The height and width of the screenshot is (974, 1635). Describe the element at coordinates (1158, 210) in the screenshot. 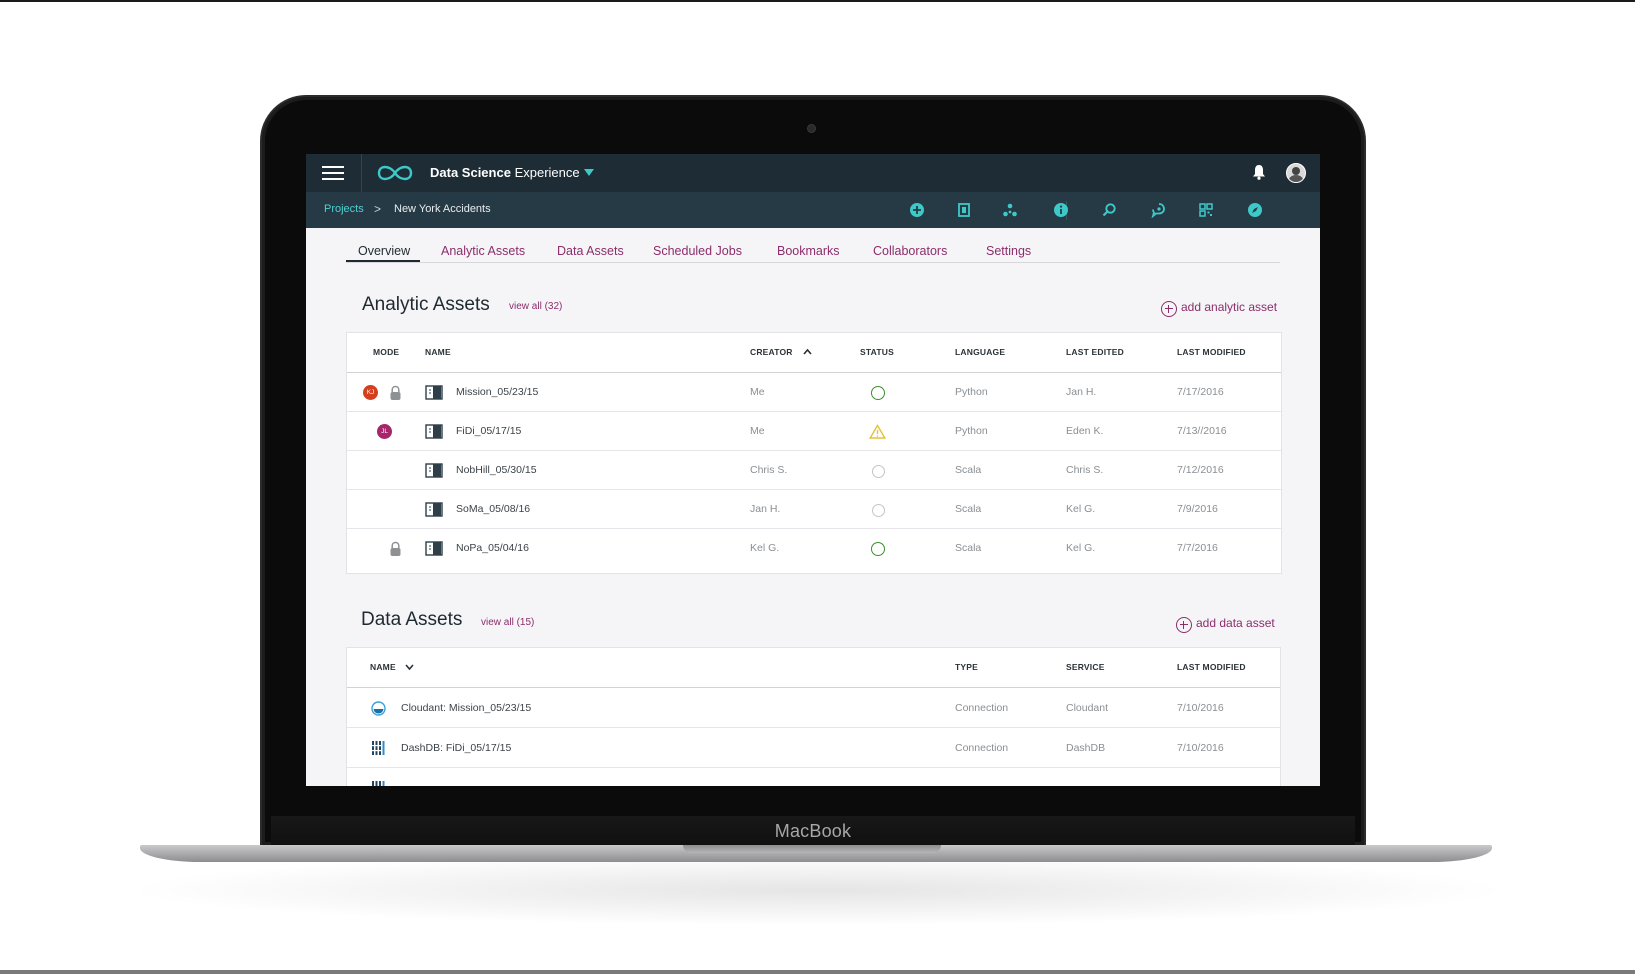

I see `chat-icon` at that location.